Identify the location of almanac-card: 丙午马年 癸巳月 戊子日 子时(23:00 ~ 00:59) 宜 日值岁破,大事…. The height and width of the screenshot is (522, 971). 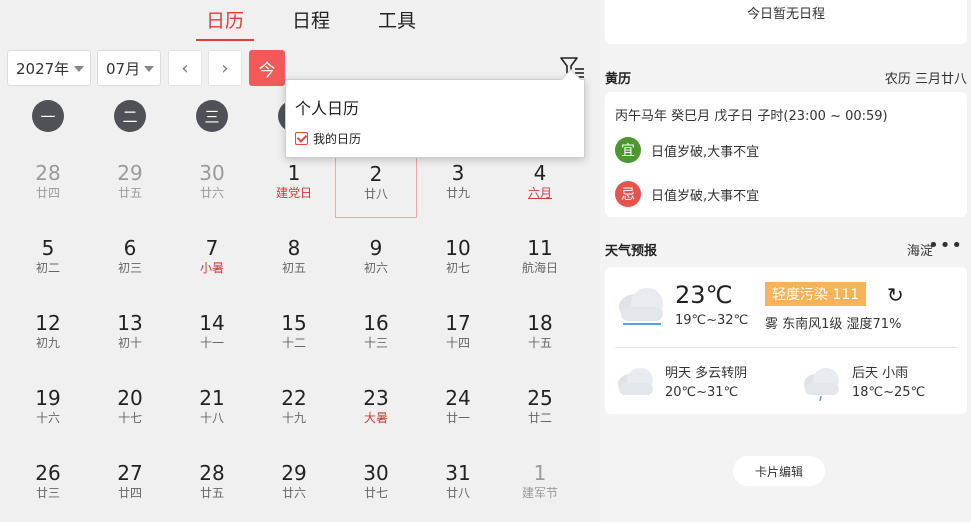
(786, 154).